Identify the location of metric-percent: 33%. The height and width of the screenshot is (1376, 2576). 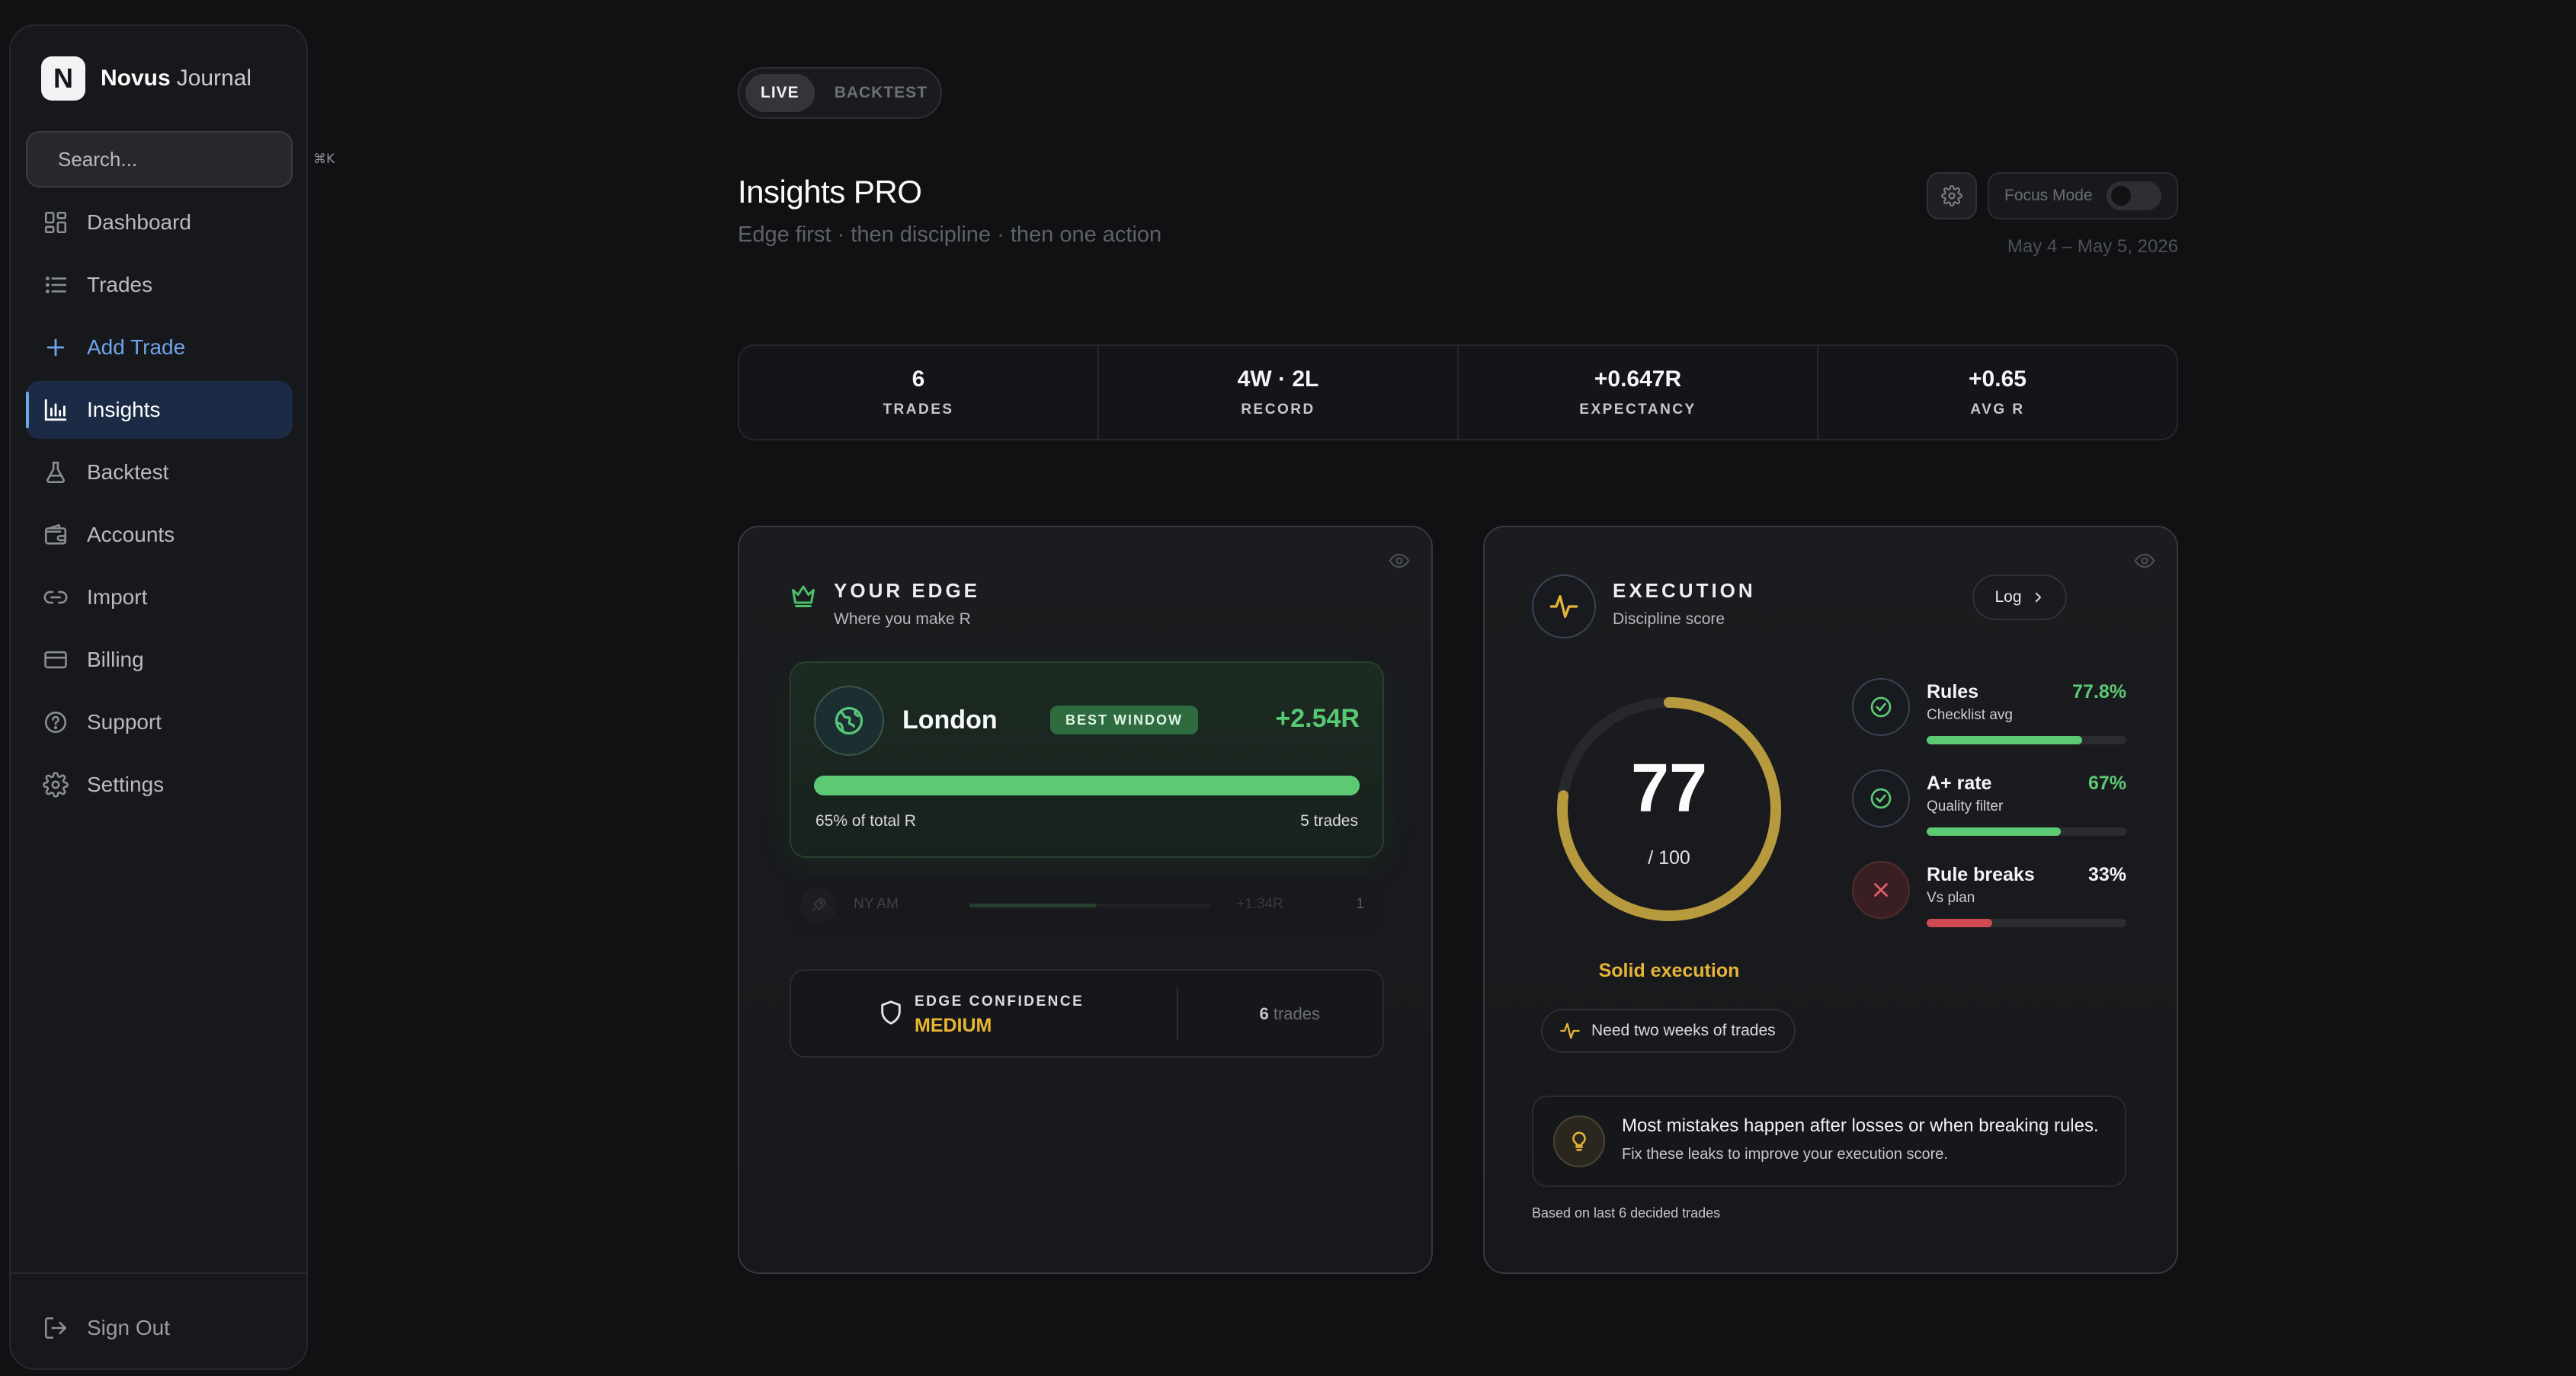
(2106, 874).